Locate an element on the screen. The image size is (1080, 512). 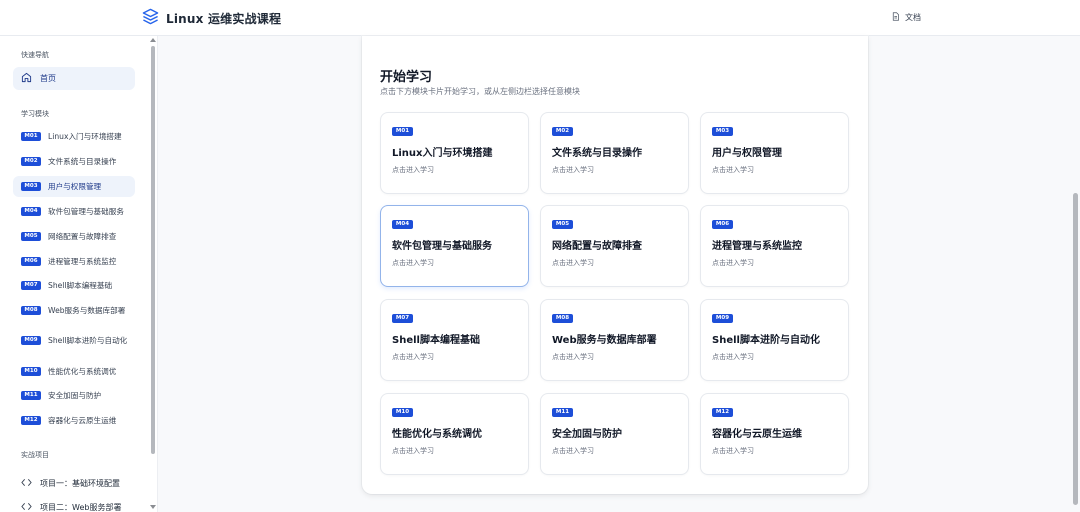
card-title: Shell脚本编程基础 is located at coordinates (436, 340).